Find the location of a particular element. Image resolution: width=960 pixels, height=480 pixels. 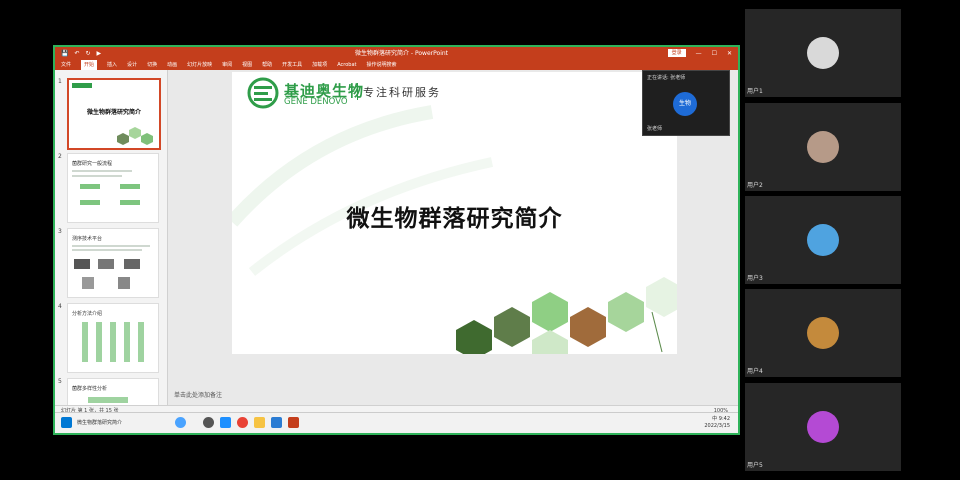

presenter-name: 张老师 is located at coordinates (655, 129).